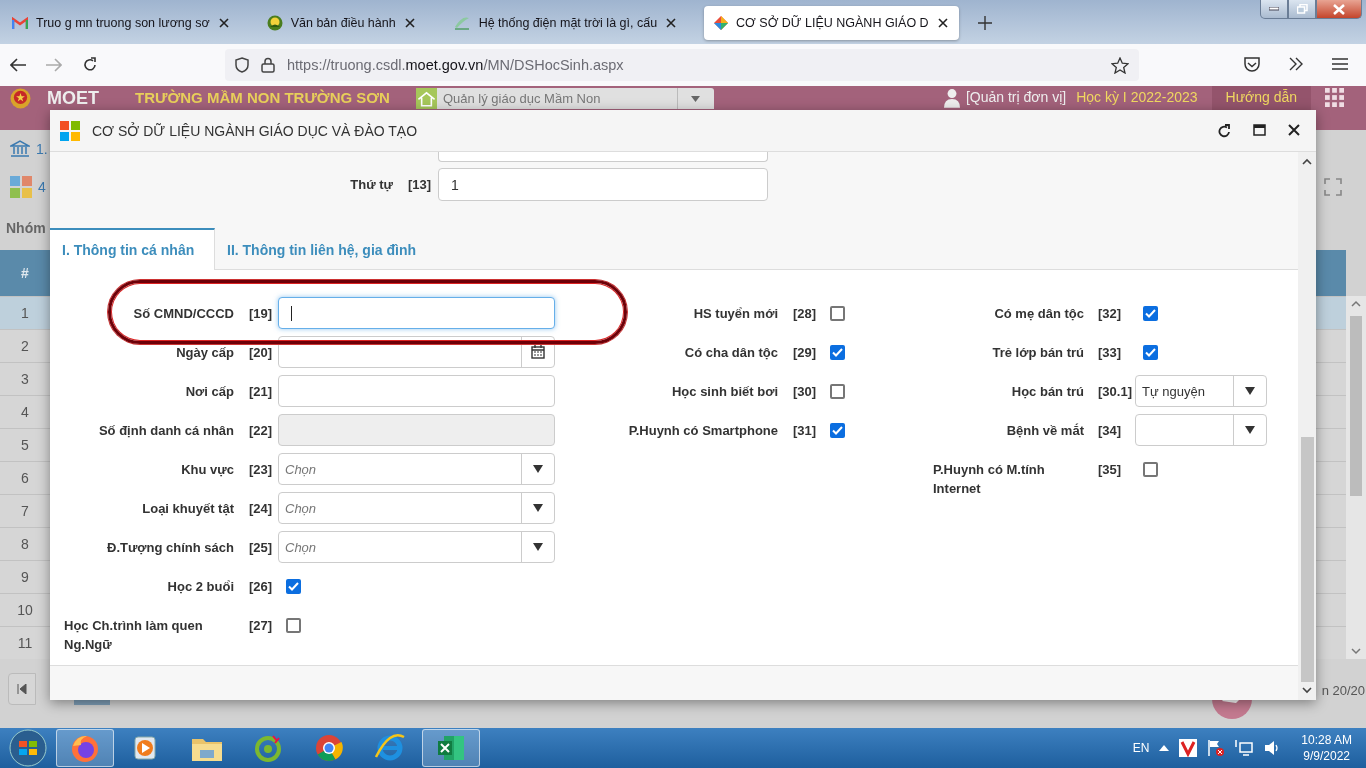  I want to click on row-number: 11, so click(25, 642).